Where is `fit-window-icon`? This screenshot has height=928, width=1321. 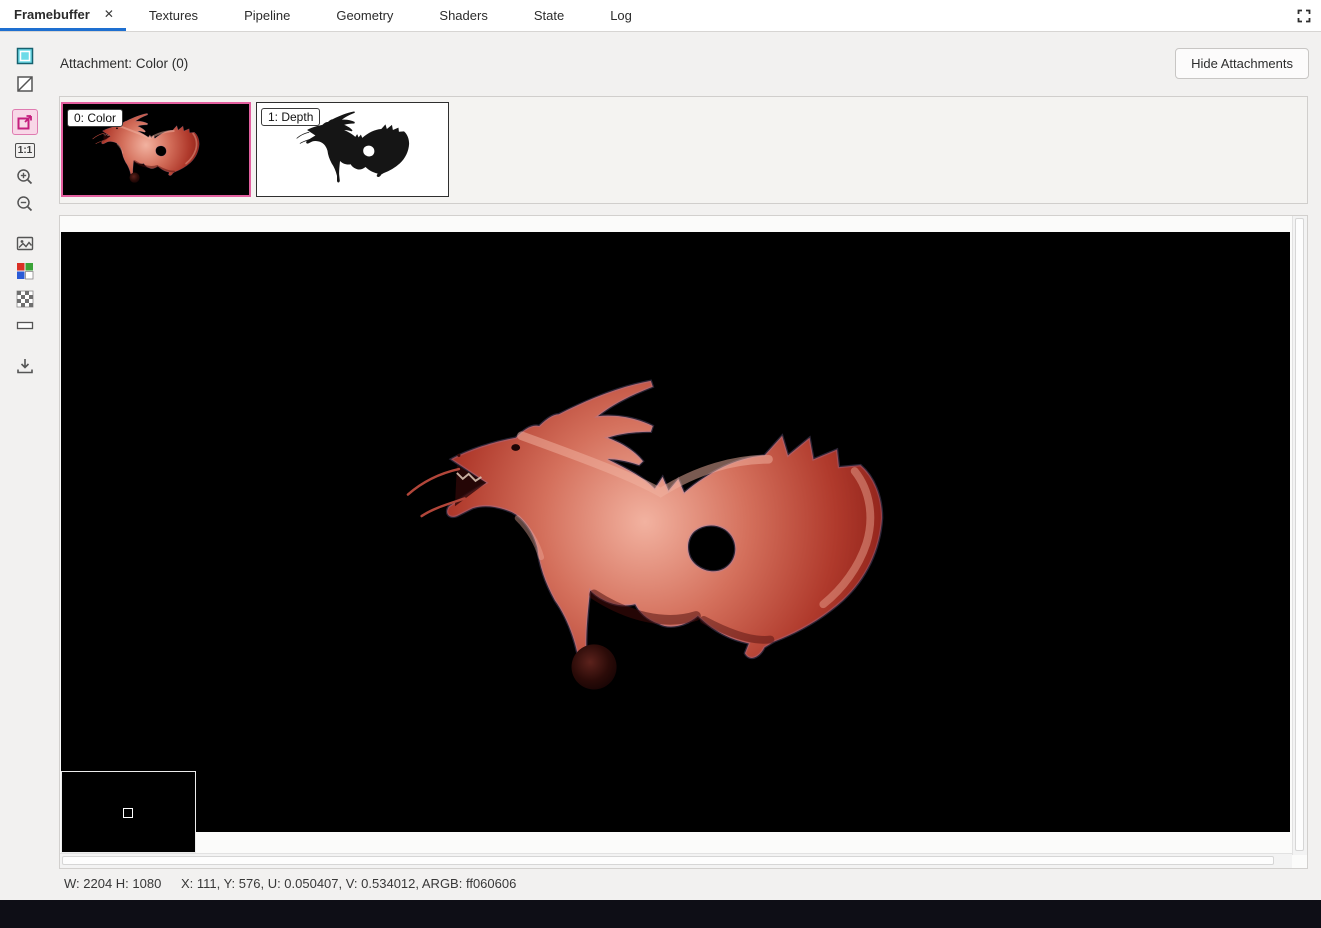
fit-window-icon is located at coordinates (25, 122).